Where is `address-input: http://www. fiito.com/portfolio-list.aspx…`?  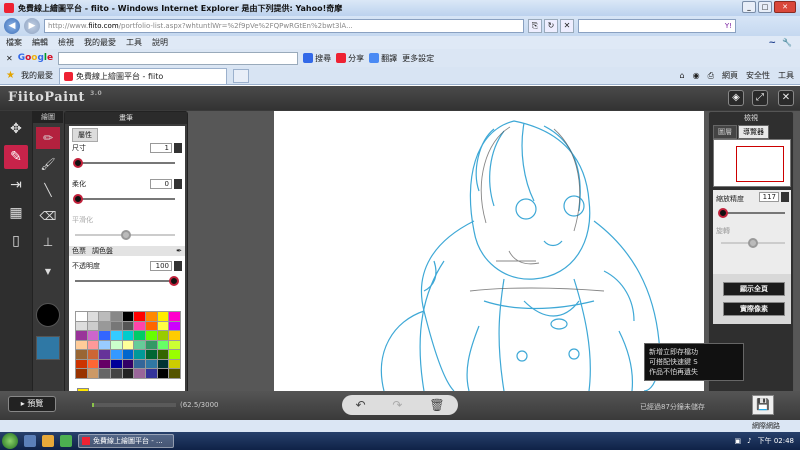 address-input: http://www. fiito.com/portfolio-list.aspx… is located at coordinates (284, 26).